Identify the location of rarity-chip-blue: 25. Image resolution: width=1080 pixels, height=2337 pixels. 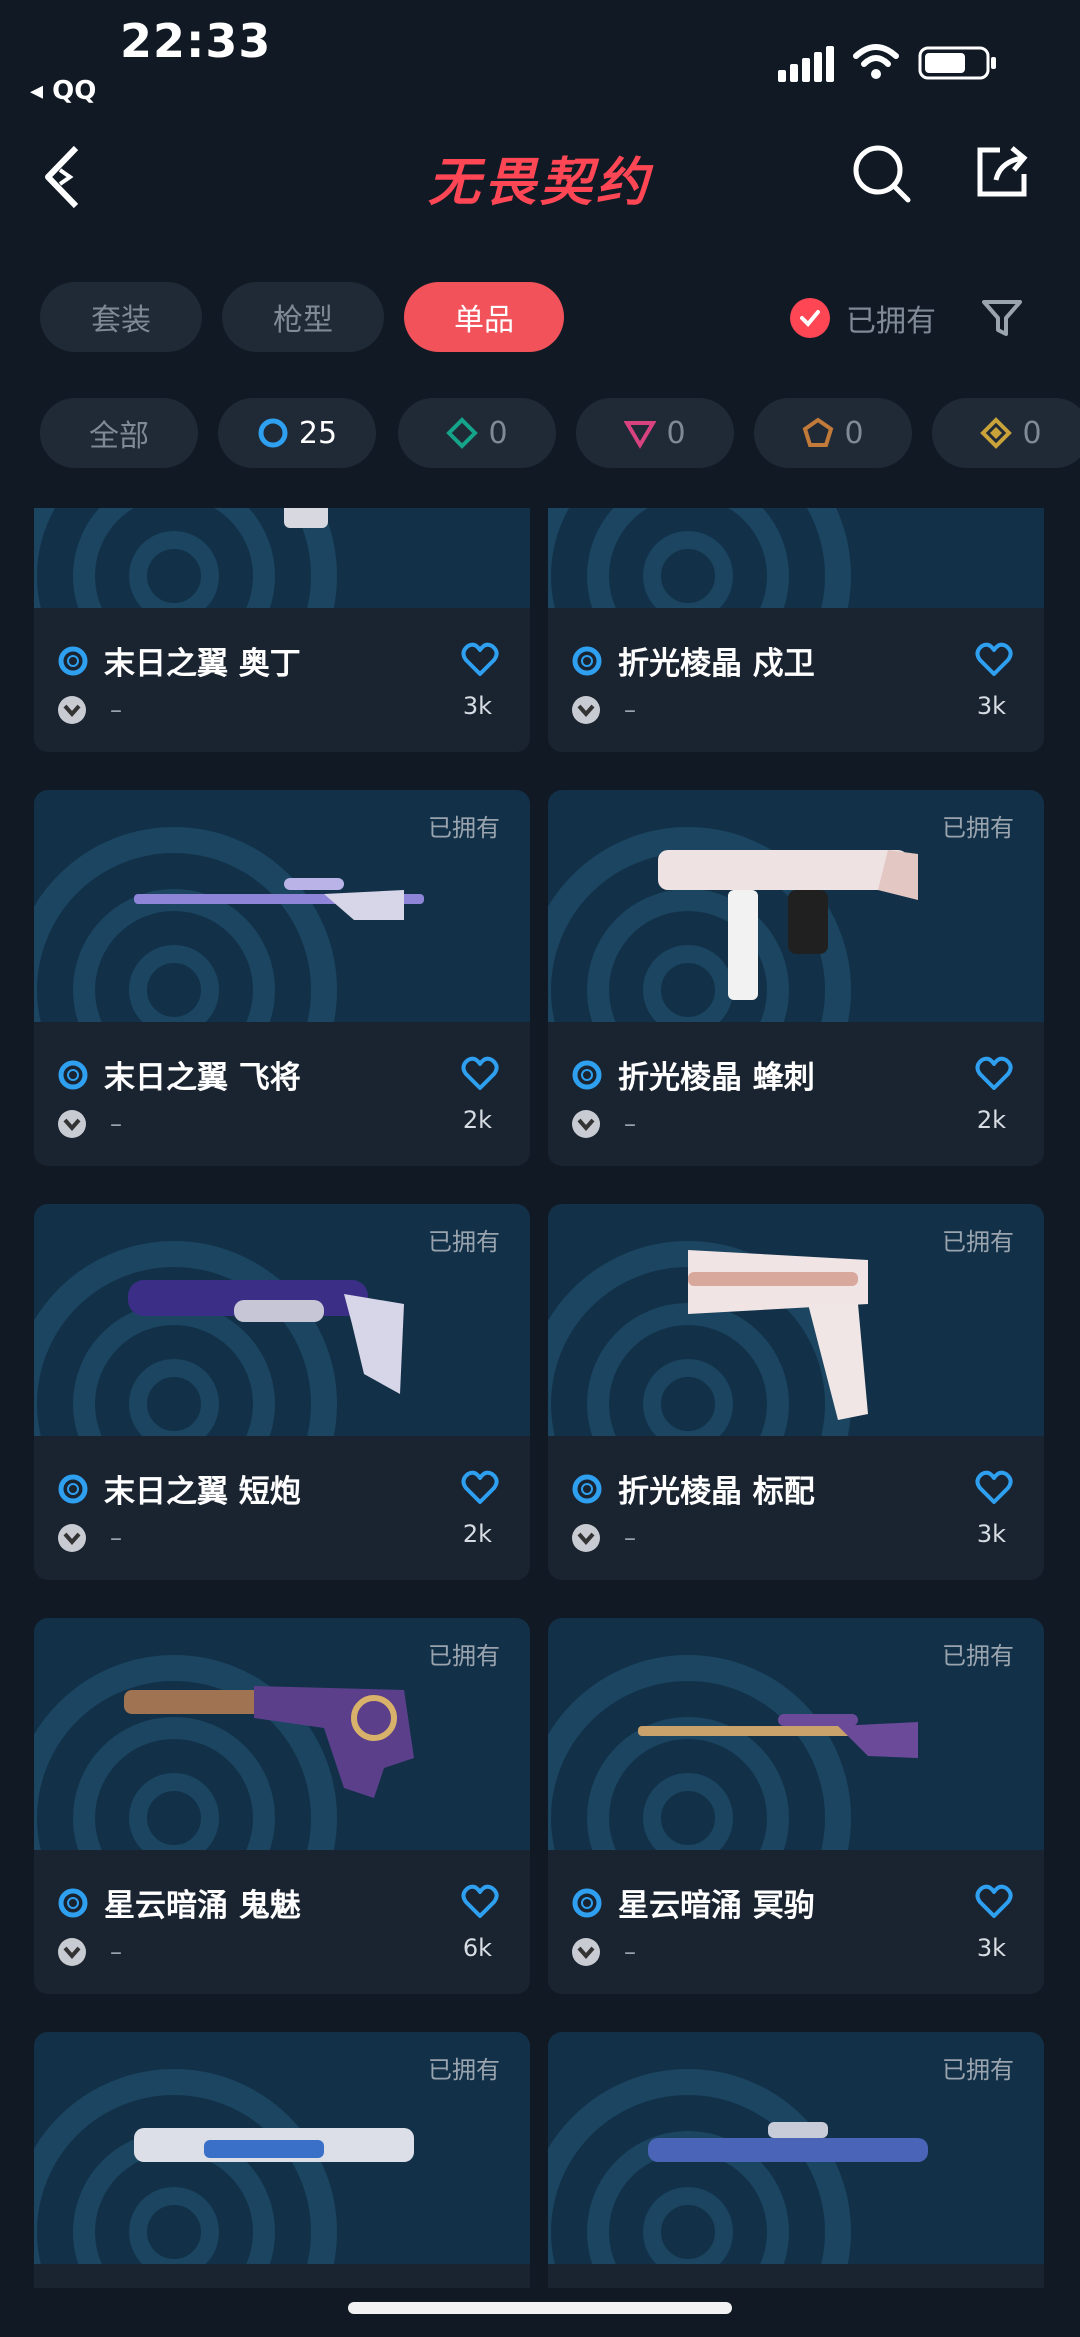
(297, 433).